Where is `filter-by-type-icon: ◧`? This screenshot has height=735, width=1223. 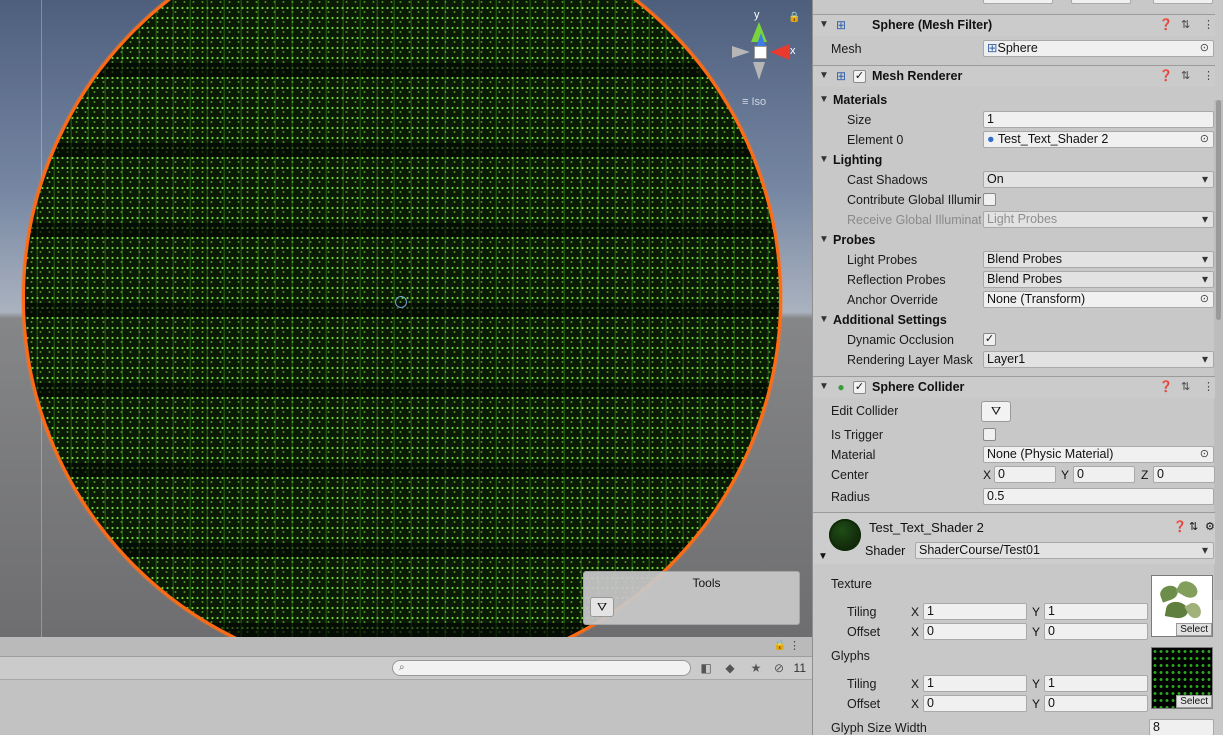
filter-by-type-icon: ◧ is located at coordinates (706, 668).